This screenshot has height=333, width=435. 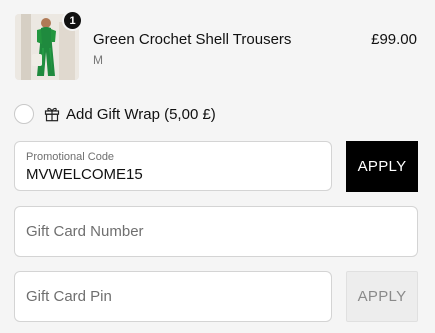 I want to click on gift-wrap-label: Add Gift Wrap (5,00 £), so click(x=141, y=114).